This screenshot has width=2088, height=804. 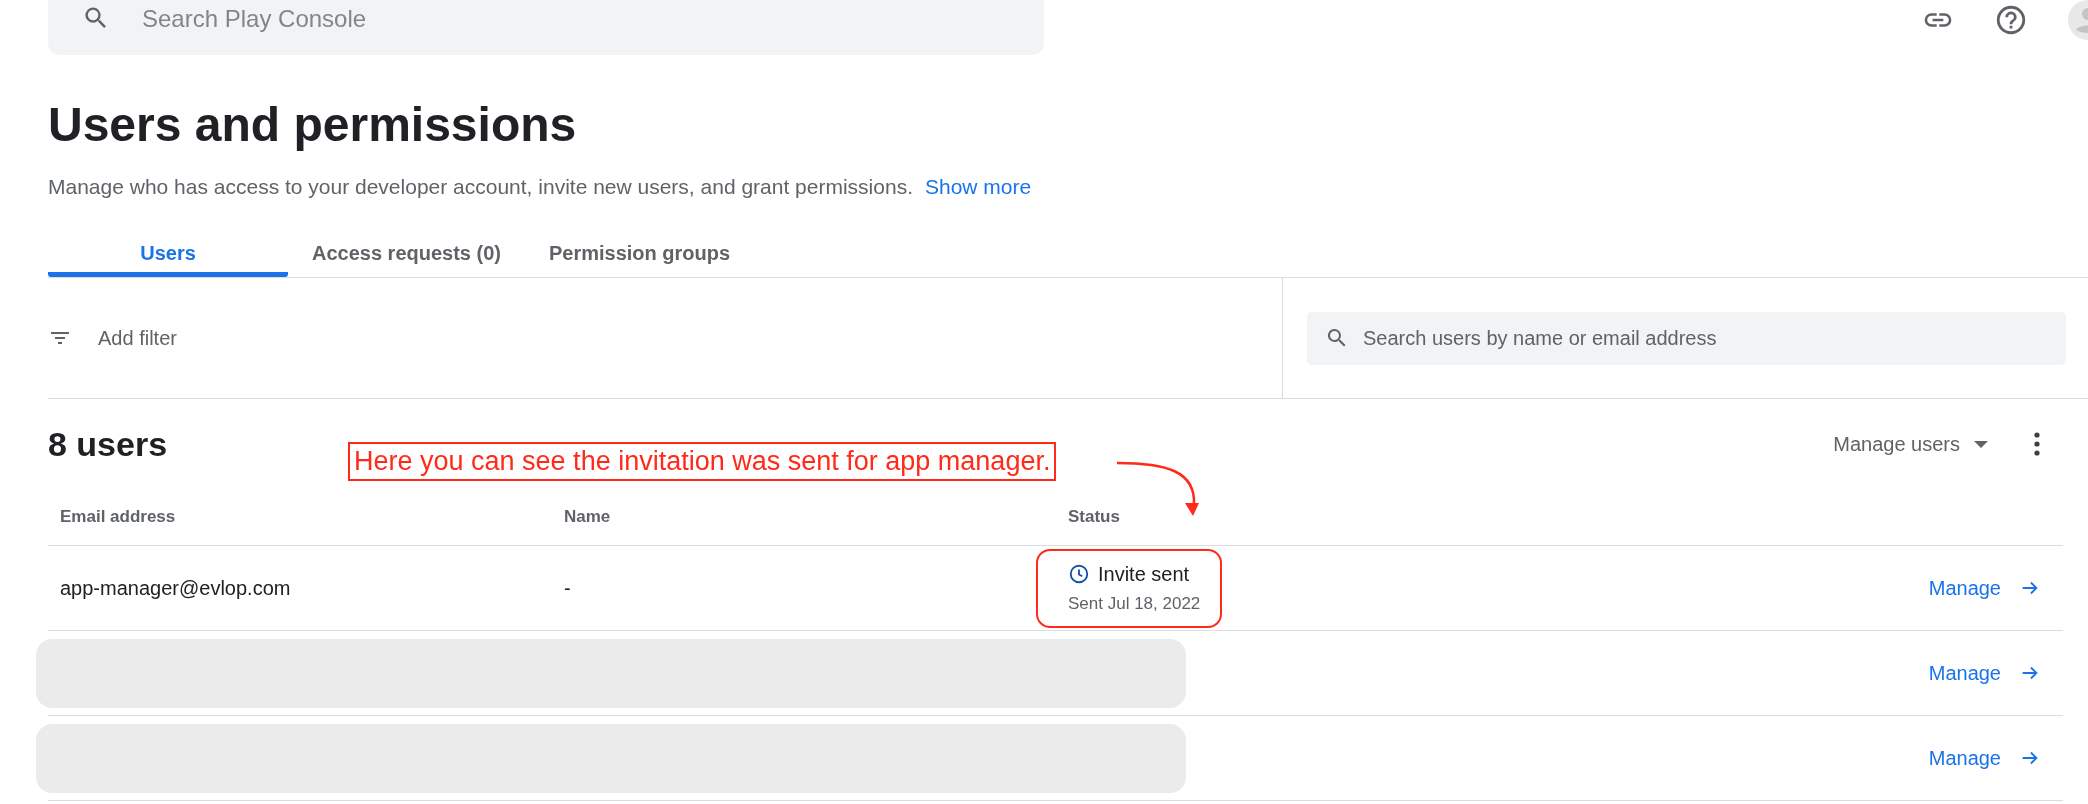 I want to click on tab: Permission groups, so click(x=640, y=256).